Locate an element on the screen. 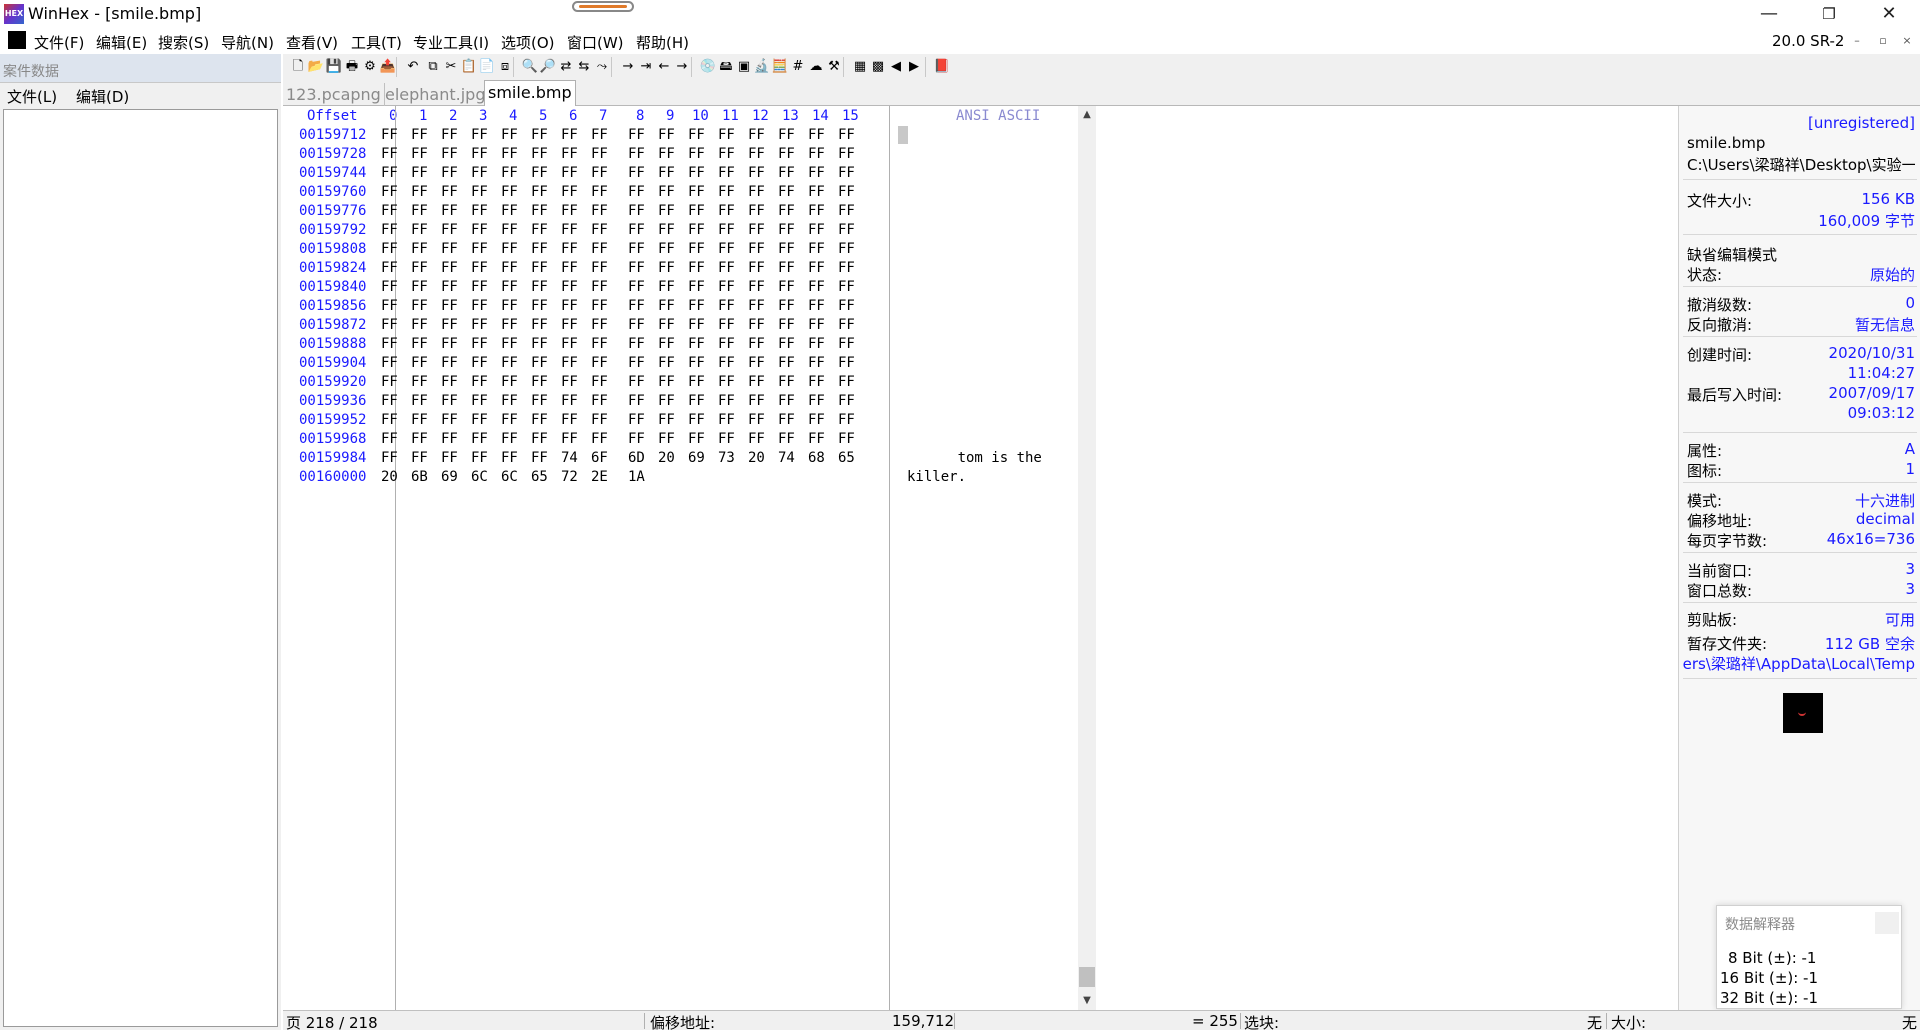  analyze-icon: 🔬 is located at coordinates (762, 67).